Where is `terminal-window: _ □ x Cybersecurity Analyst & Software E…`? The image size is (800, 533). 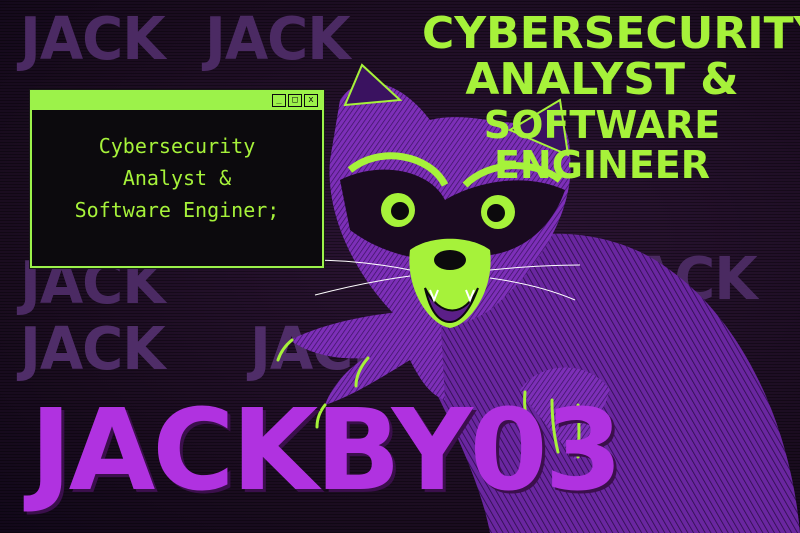 terminal-window: _ □ x Cybersecurity Analyst & Software E… is located at coordinates (177, 179).